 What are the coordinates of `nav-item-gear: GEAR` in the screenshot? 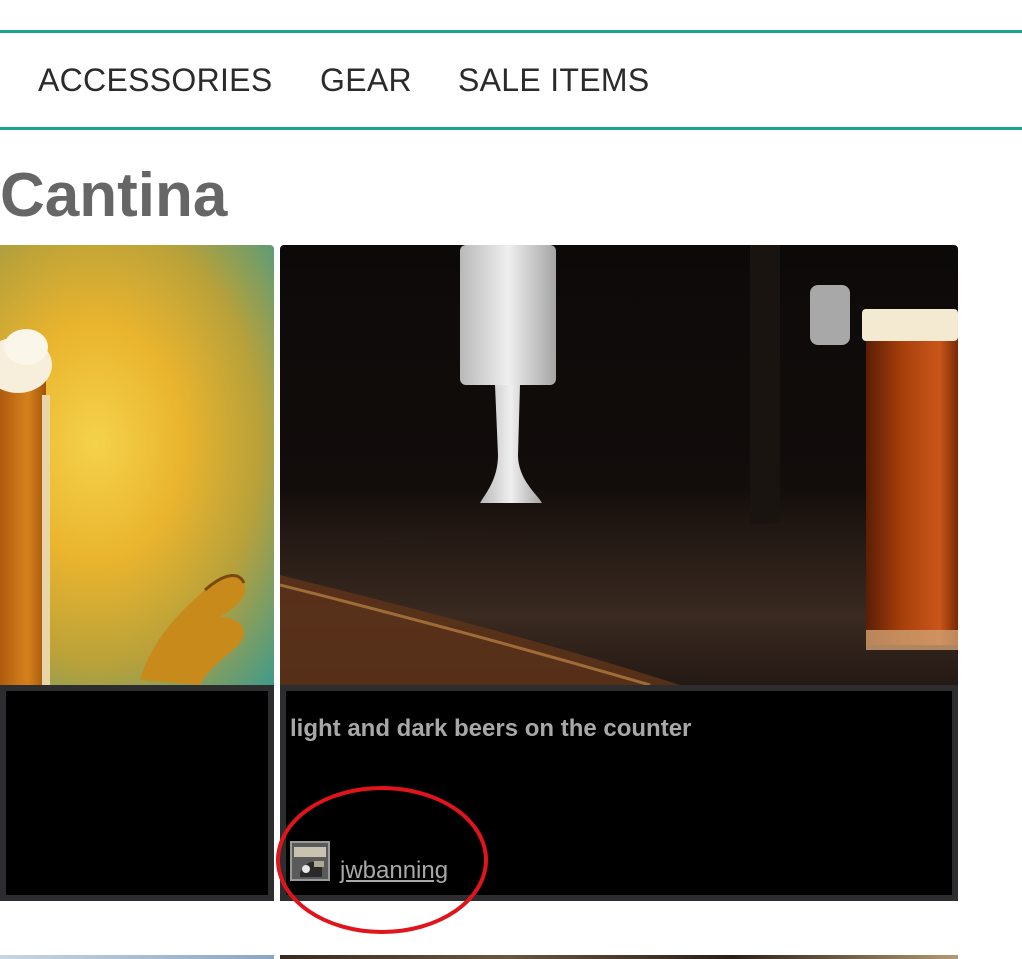 It's located at (366, 80).